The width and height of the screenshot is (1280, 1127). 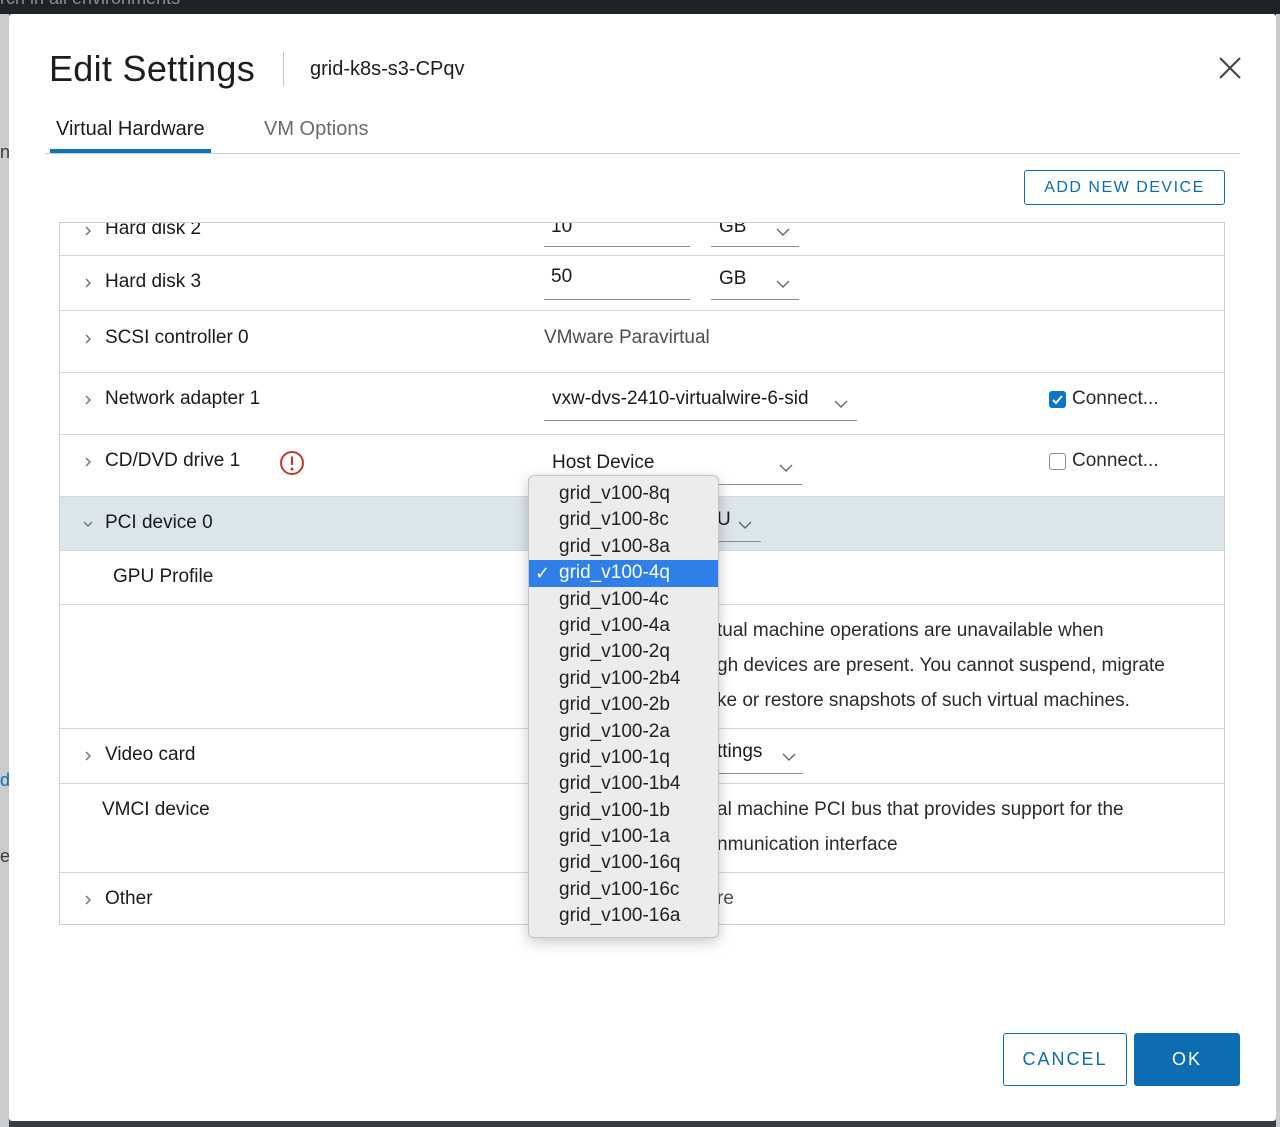 What do you see at coordinates (614, 705) in the screenshot?
I see `option-label: grid_v100-2b` at bounding box center [614, 705].